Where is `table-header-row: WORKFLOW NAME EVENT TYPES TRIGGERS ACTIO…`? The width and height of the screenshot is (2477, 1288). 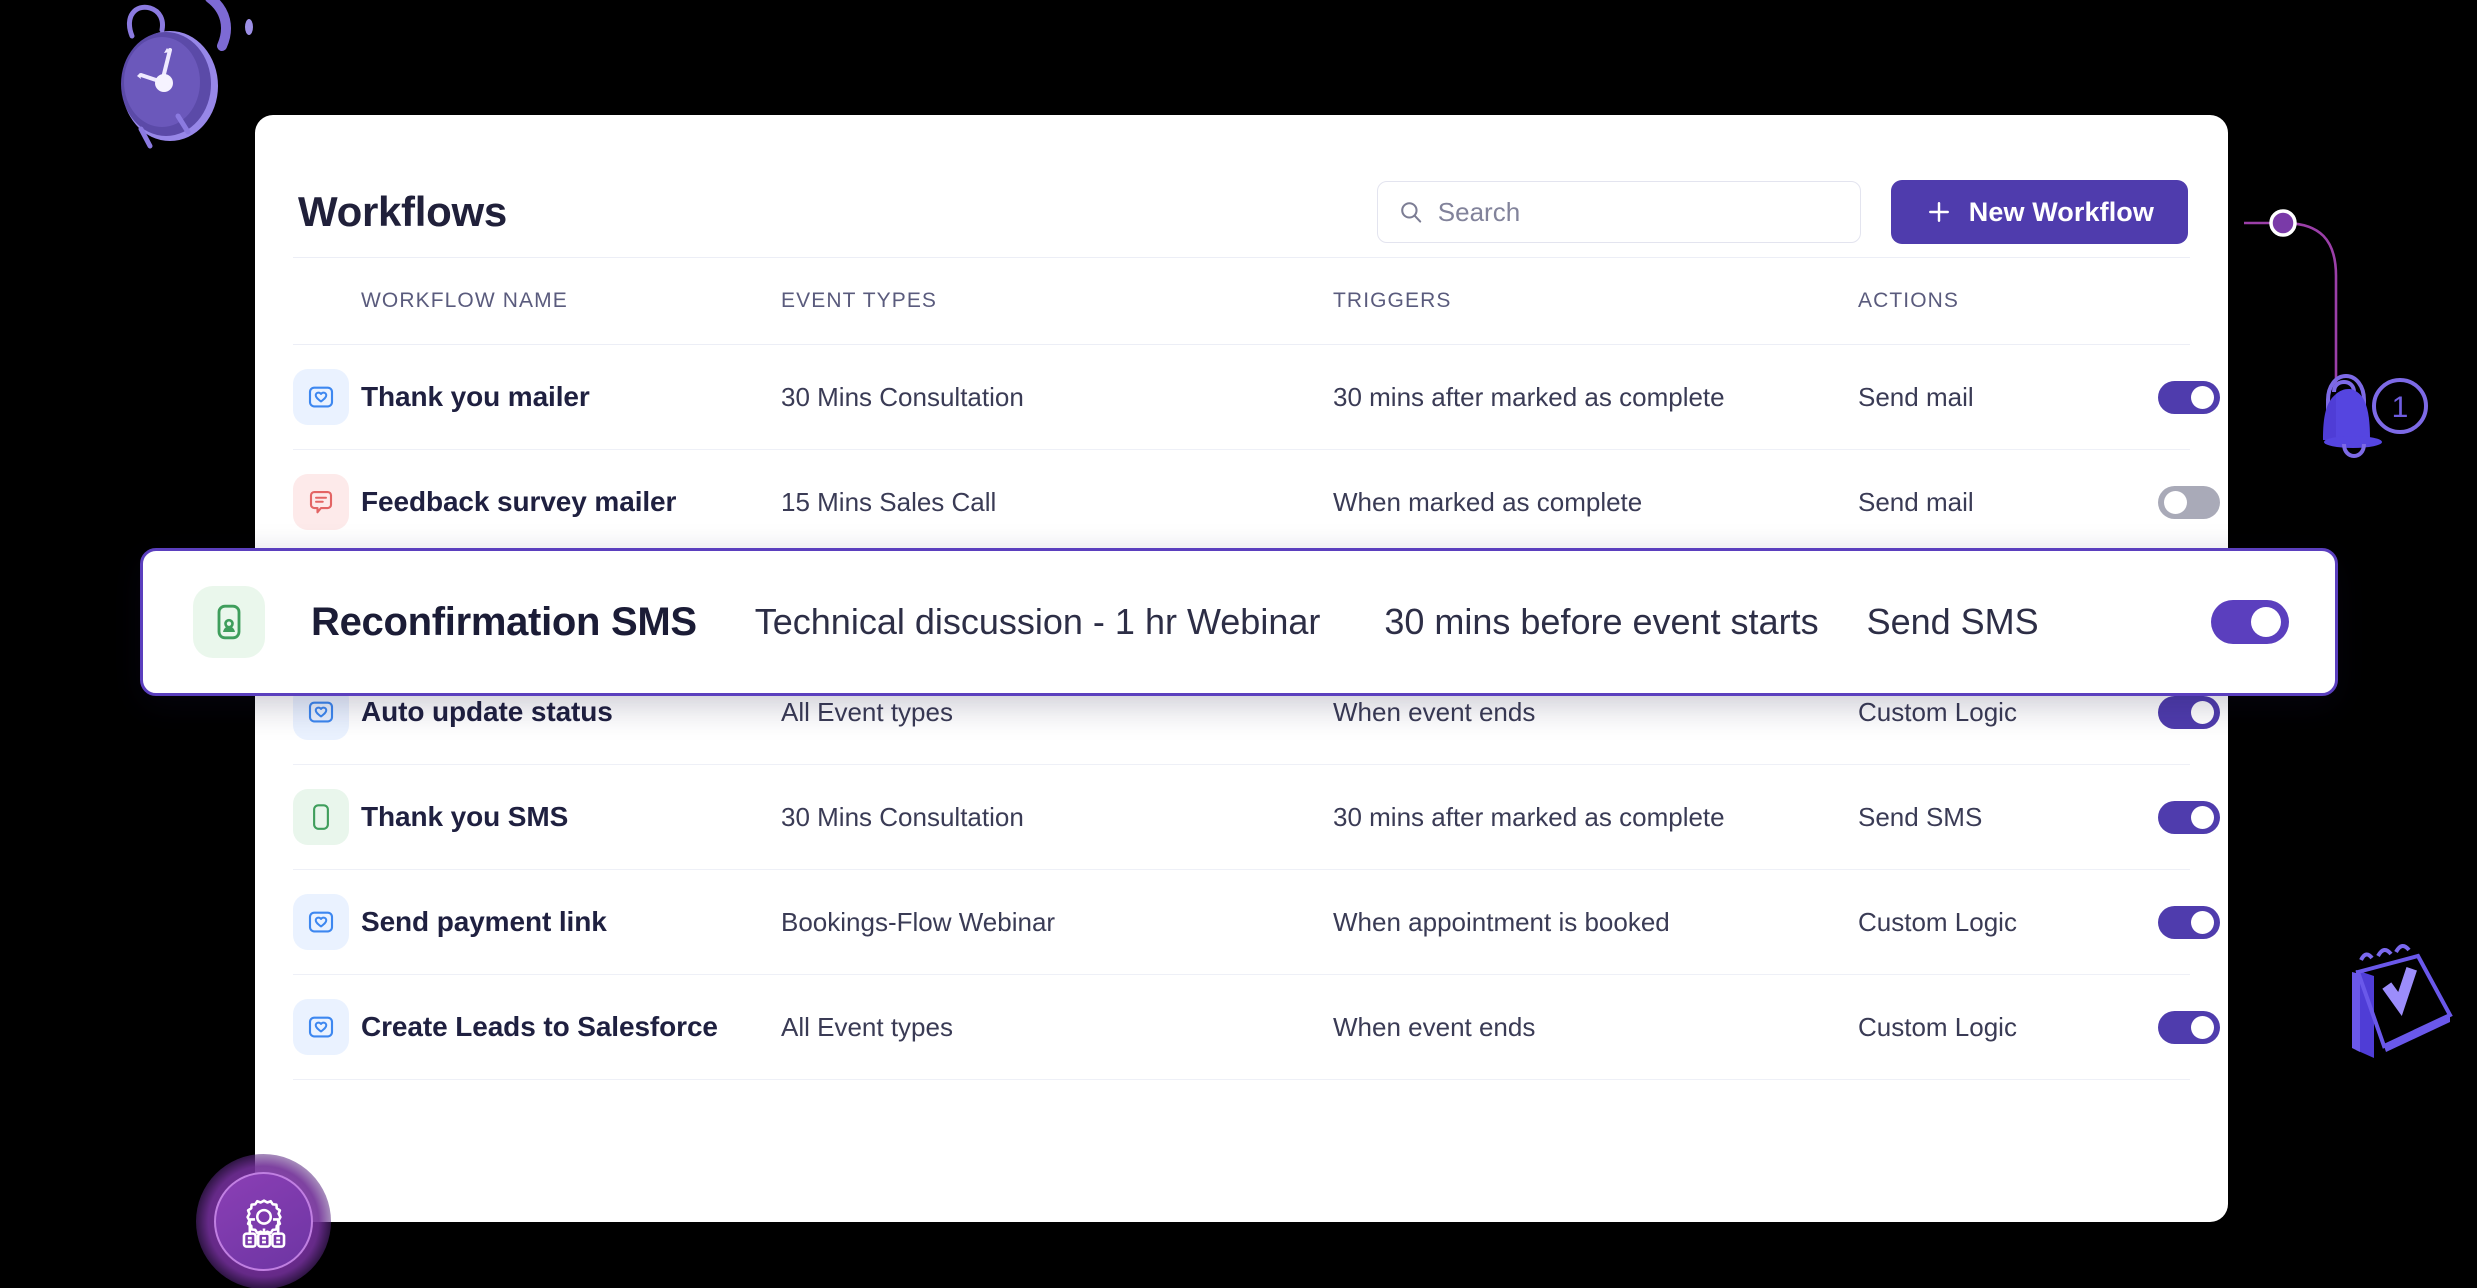
table-header-row: WORKFLOW NAME EVENT TYPES TRIGGERS ACTIO… is located at coordinates (1241, 301).